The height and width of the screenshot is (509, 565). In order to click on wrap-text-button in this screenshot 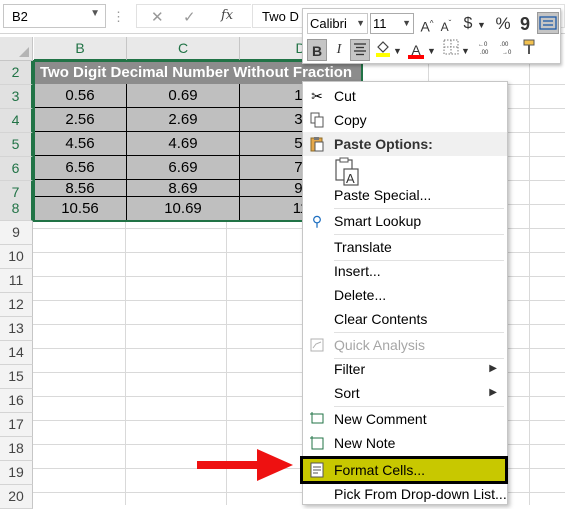, I will do `click(548, 23)`.